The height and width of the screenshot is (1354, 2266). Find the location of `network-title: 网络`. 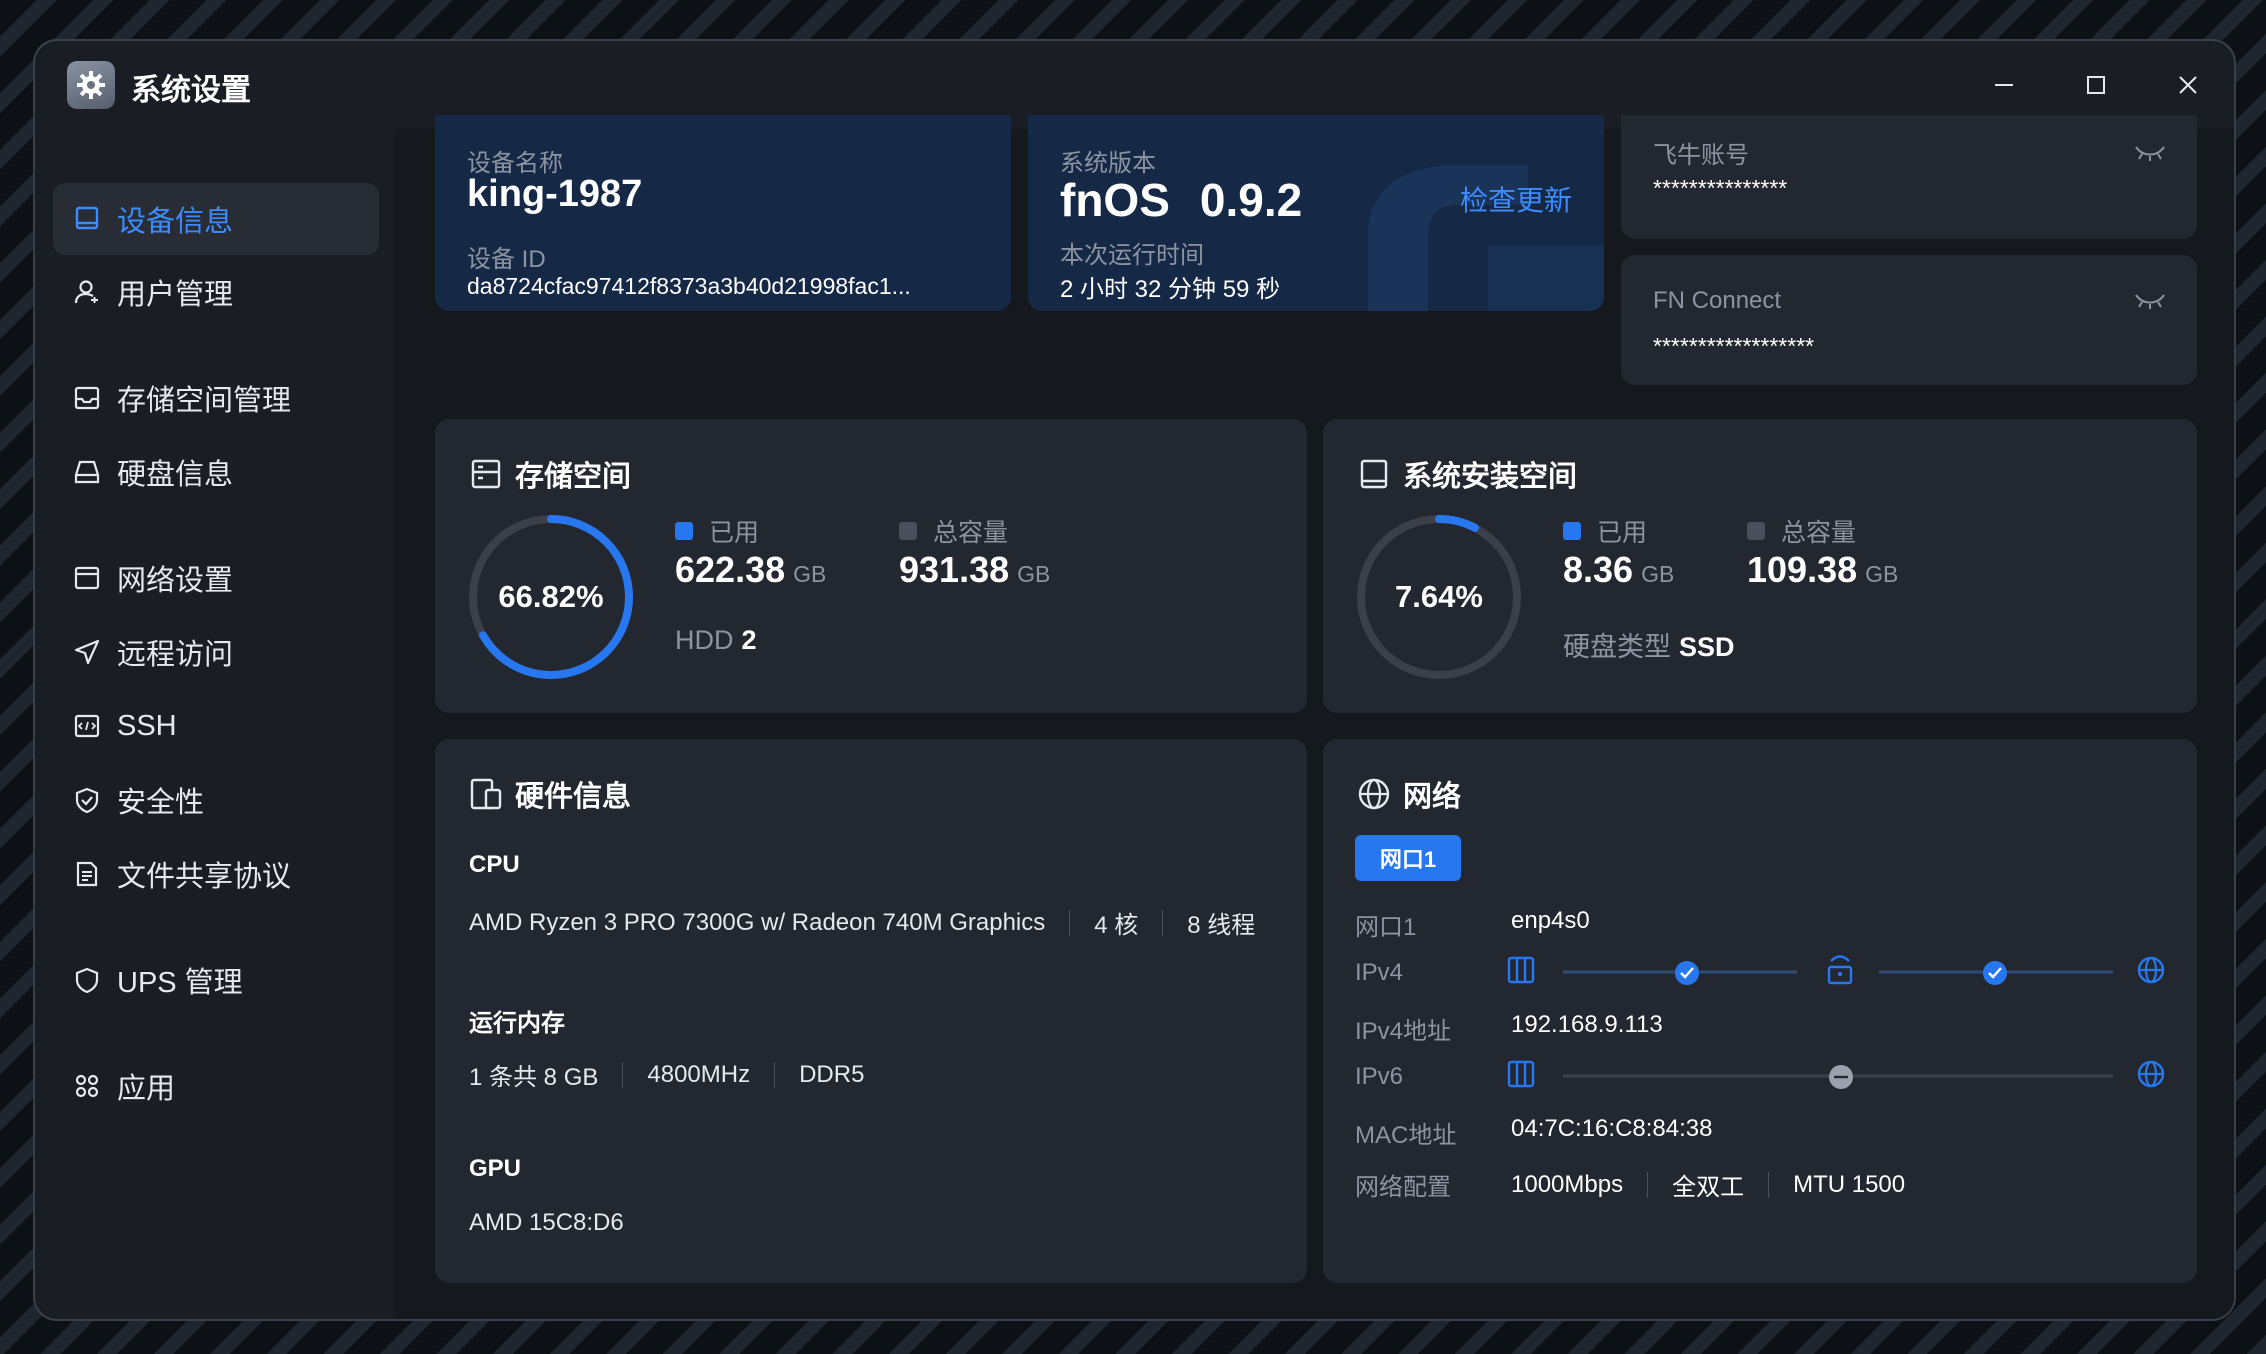

network-title: 网络 is located at coordinates (1409, 794).